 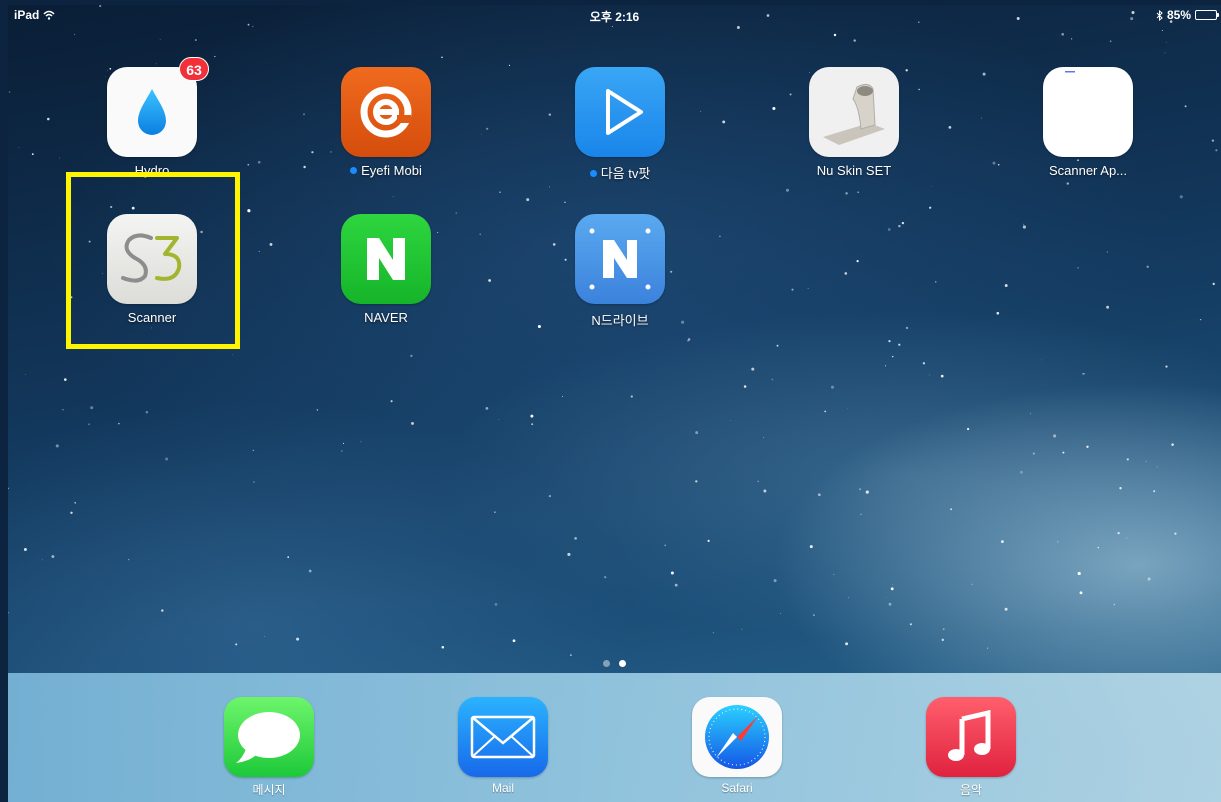 I want to click on app-ndrive: N드라이브, so click(x=620, y=271).